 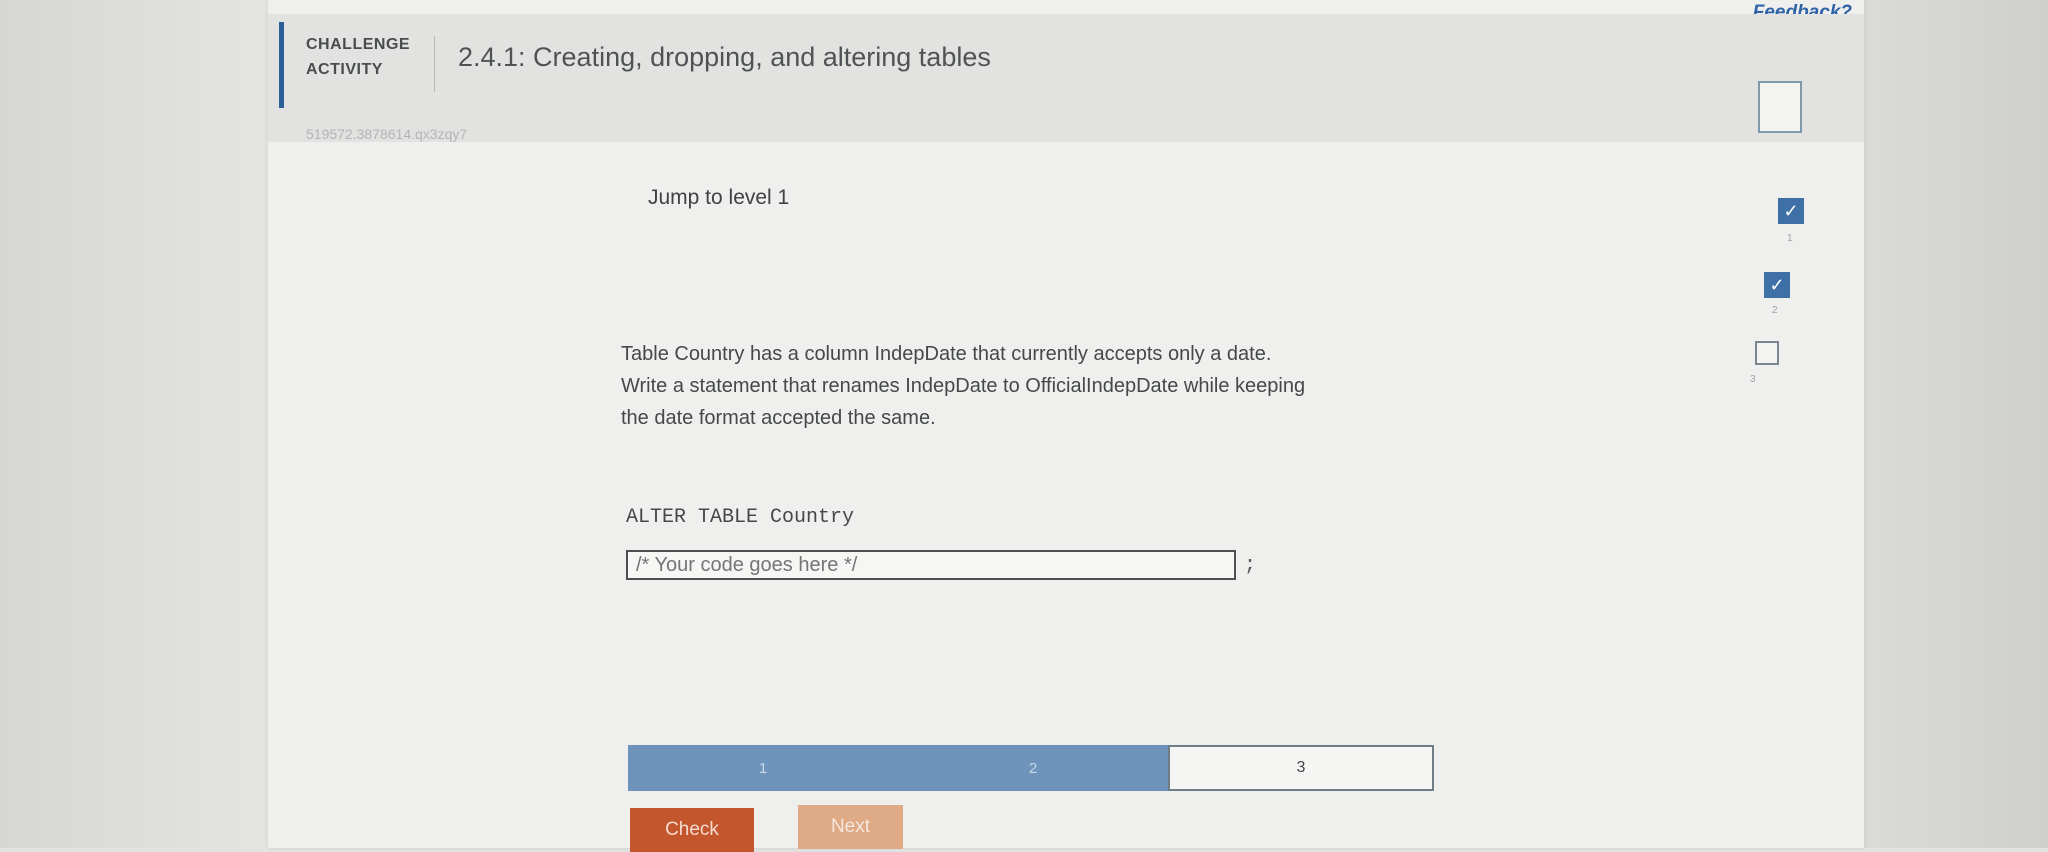 What do you see at coordinates (1250, 565) in the screenshot?
I see `code-suffix: ;` at bounding box center [1250, 565].